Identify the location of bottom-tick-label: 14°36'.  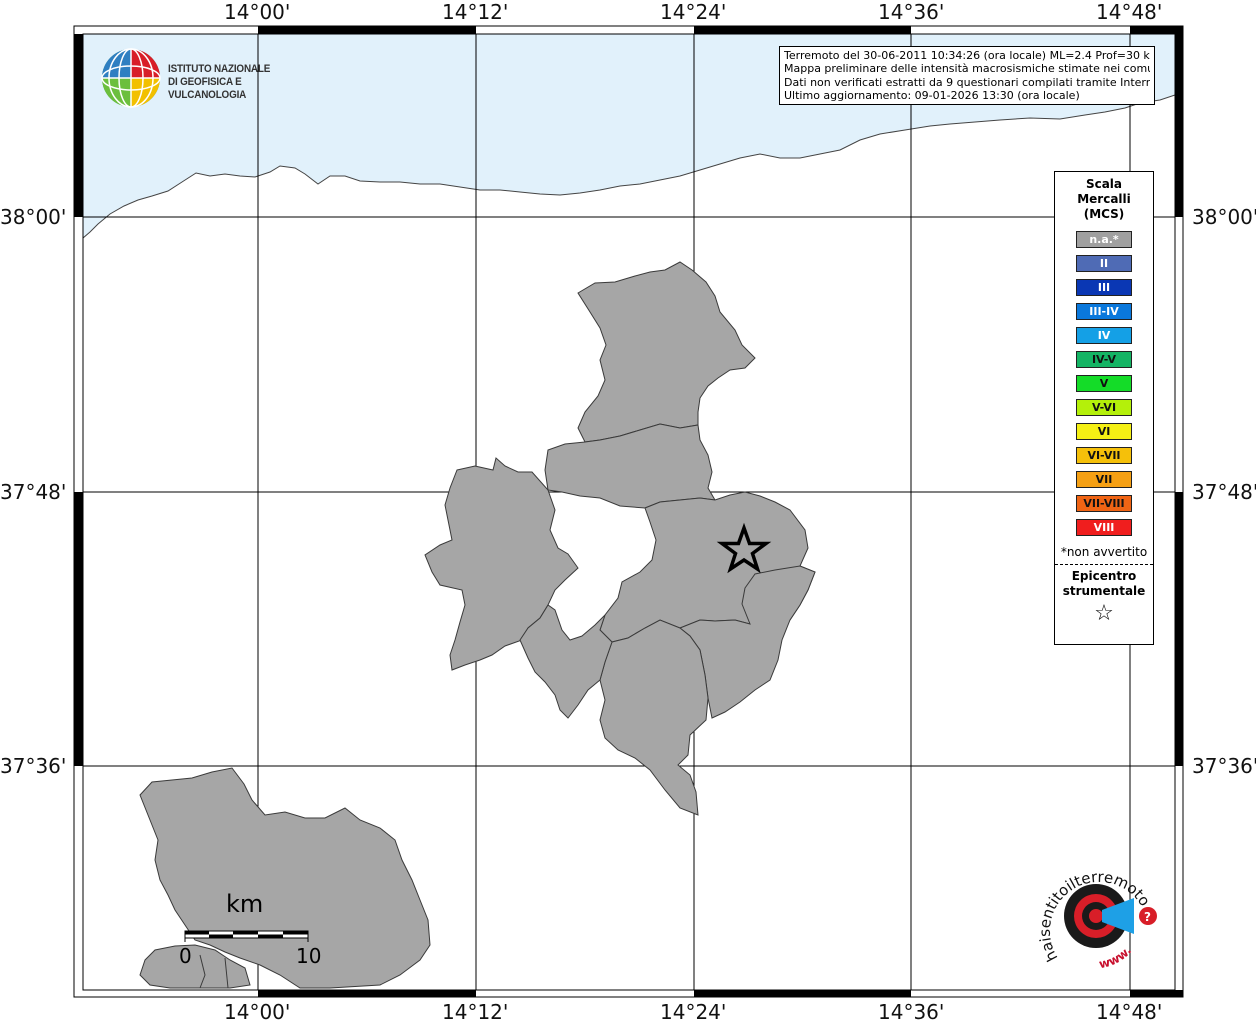
(911, 1012).